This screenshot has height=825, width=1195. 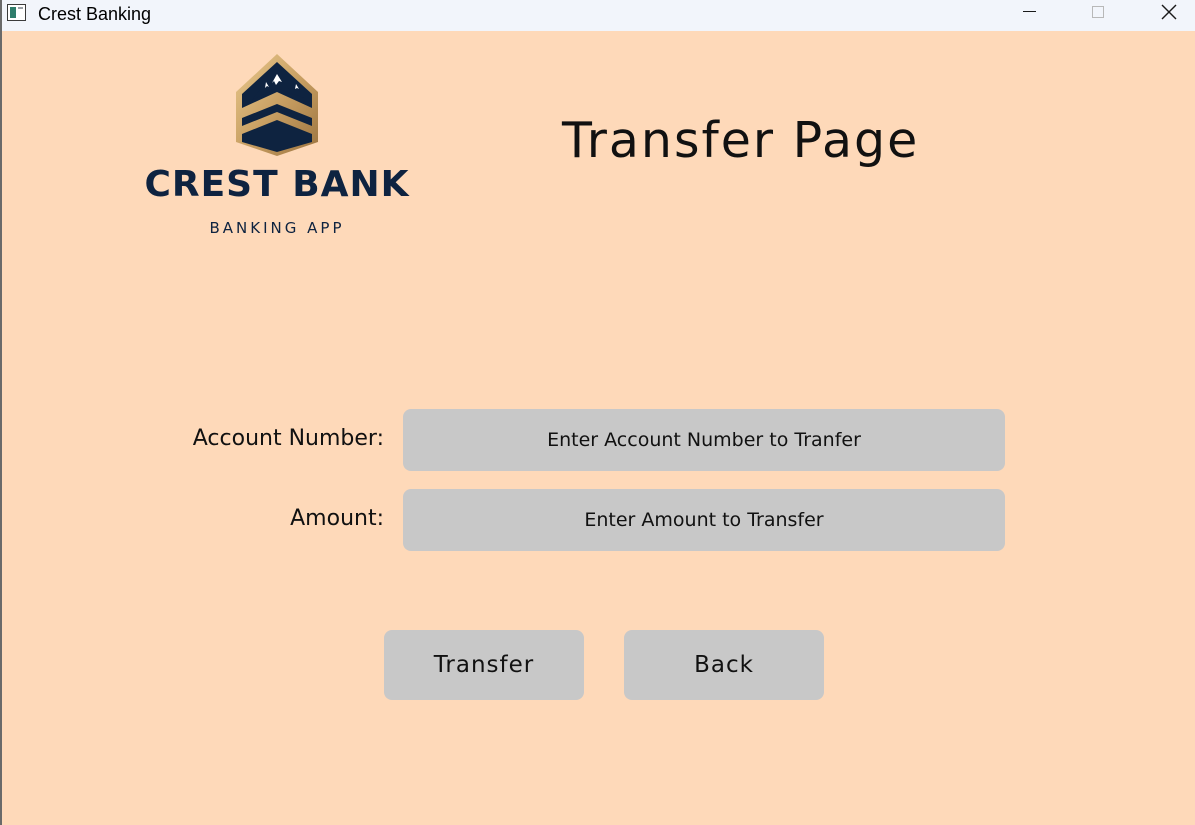 What do you see at coordinates (484, 665) in the screenshot?
I see `transfer-button: Transfer` at bounding box center [484, 665].